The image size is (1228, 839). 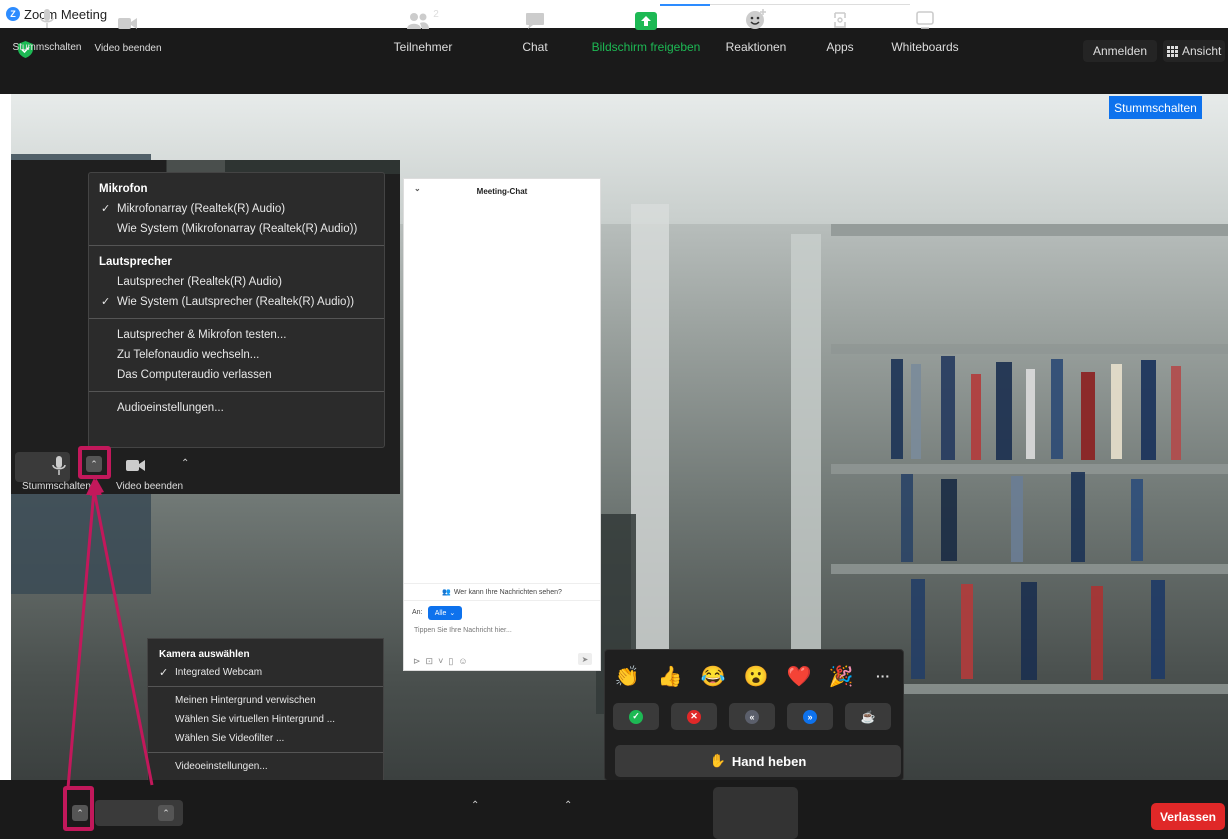 What do you see at coordinates (756, 19) in the screenshot?
I see `smiley-plus-icon` at bounding box center [756, 19].